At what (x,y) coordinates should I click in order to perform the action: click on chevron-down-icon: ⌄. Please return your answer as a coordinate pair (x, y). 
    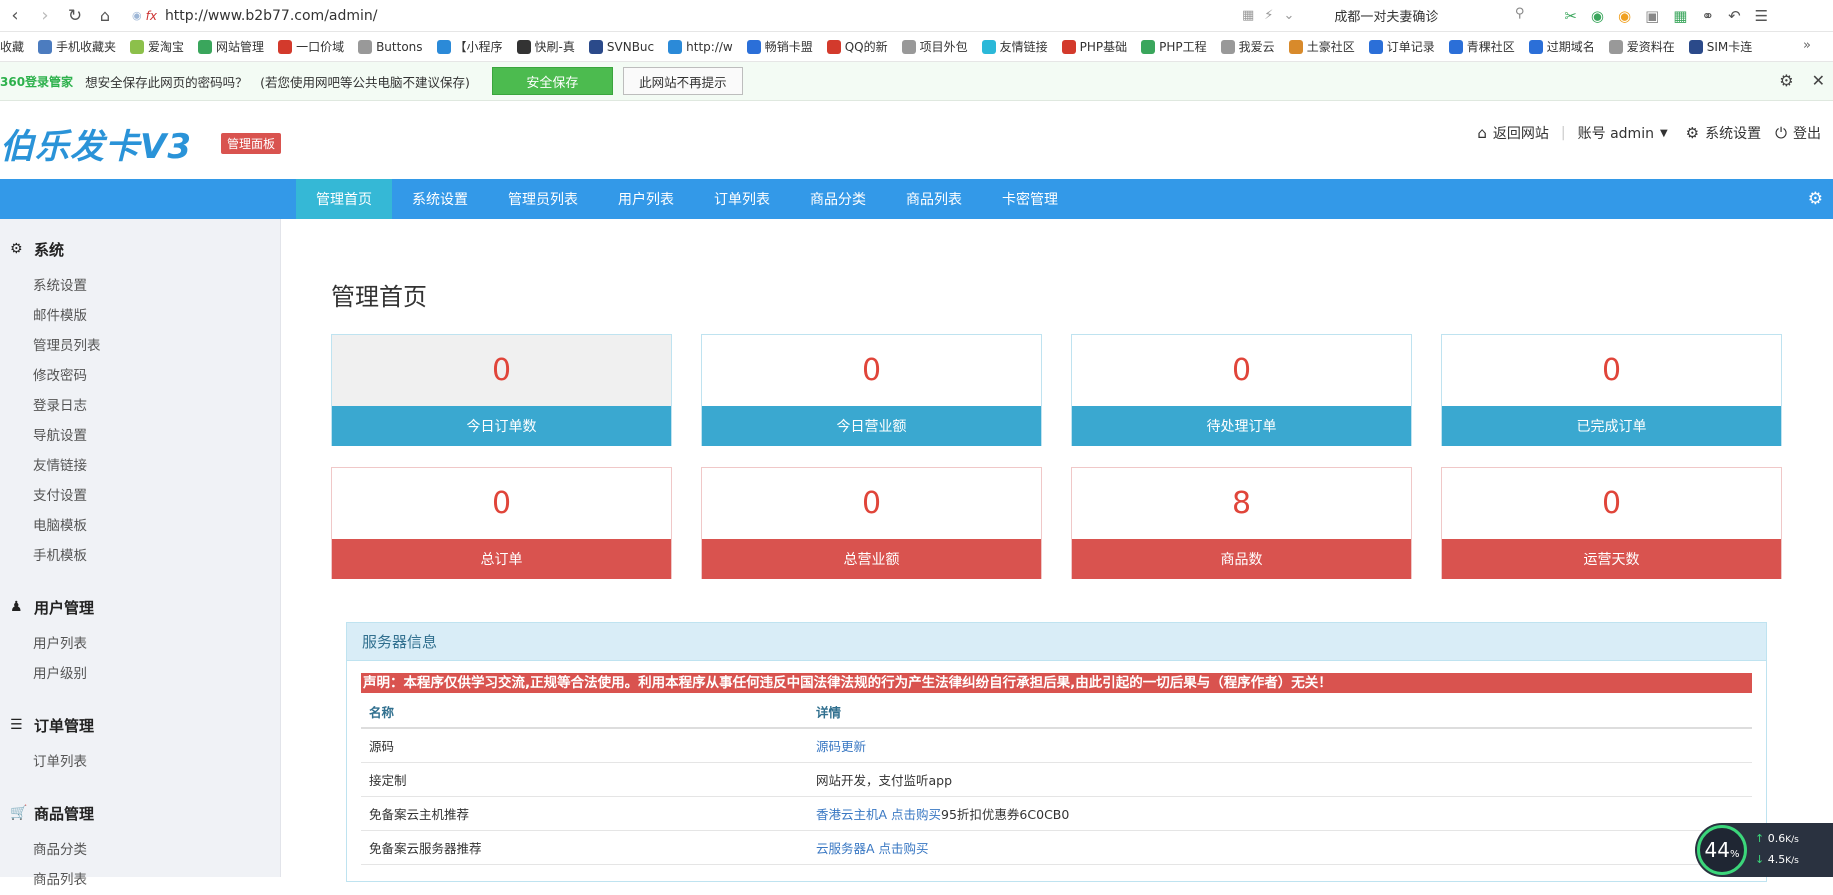
    Looking at the image, I should click on (1288, 15).